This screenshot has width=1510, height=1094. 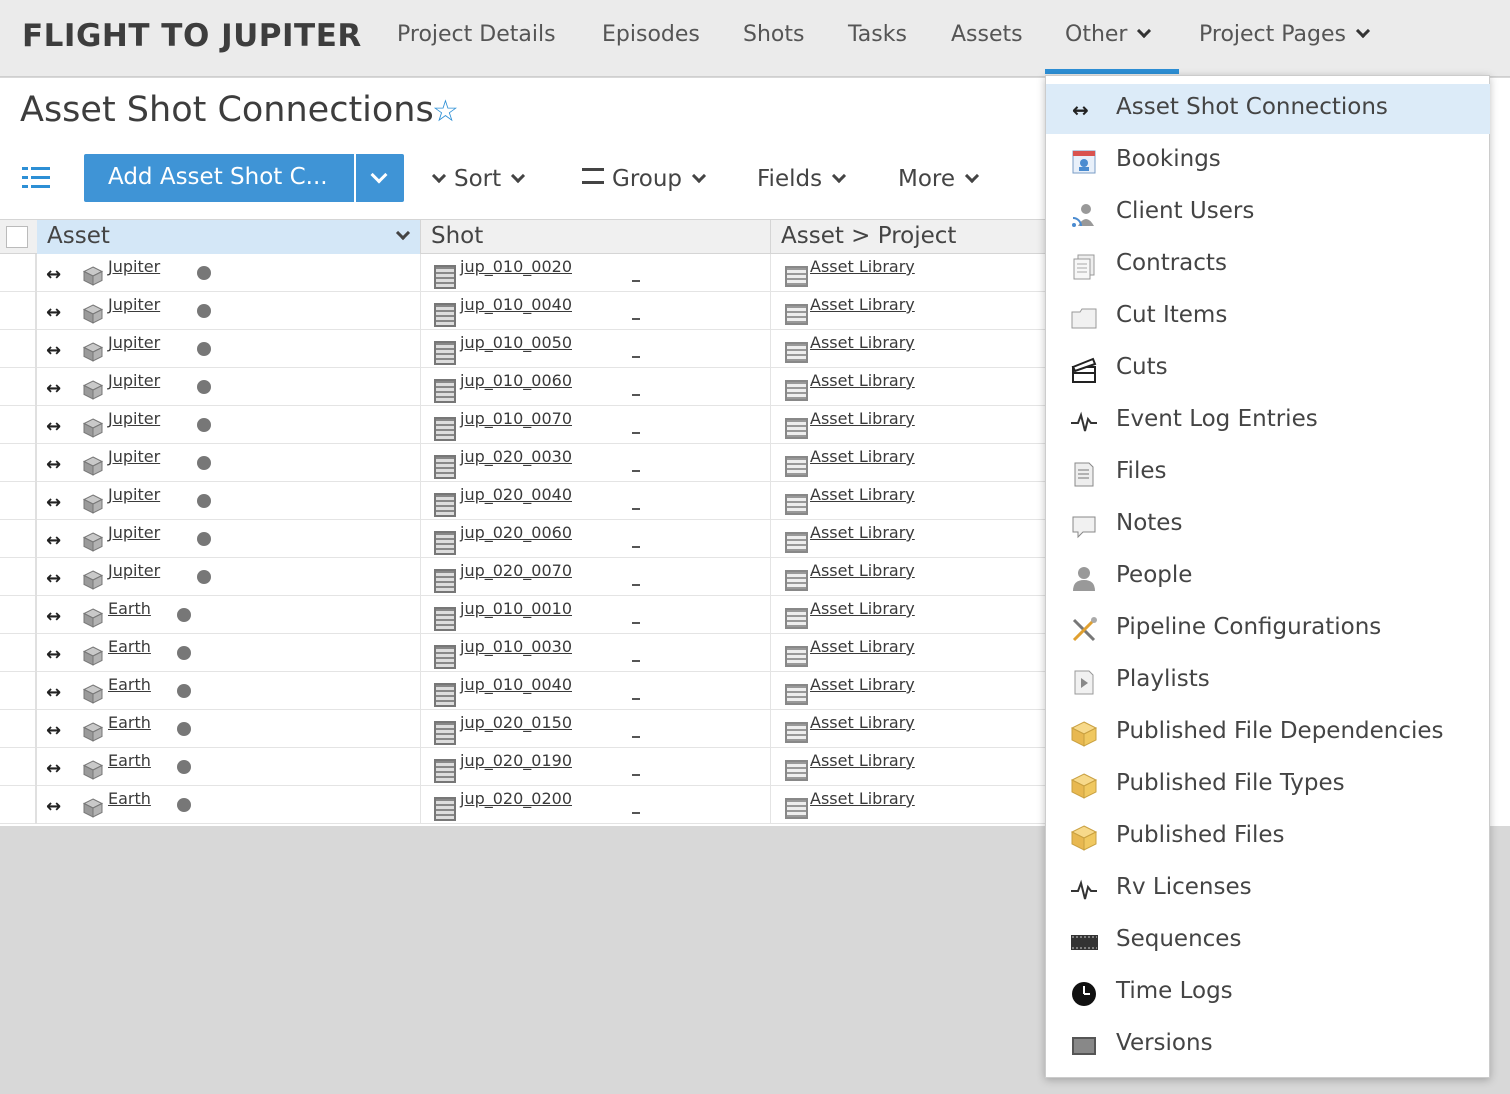 I want to click on menu-item-client-users: Client Users, so click(x=1268, y=213).